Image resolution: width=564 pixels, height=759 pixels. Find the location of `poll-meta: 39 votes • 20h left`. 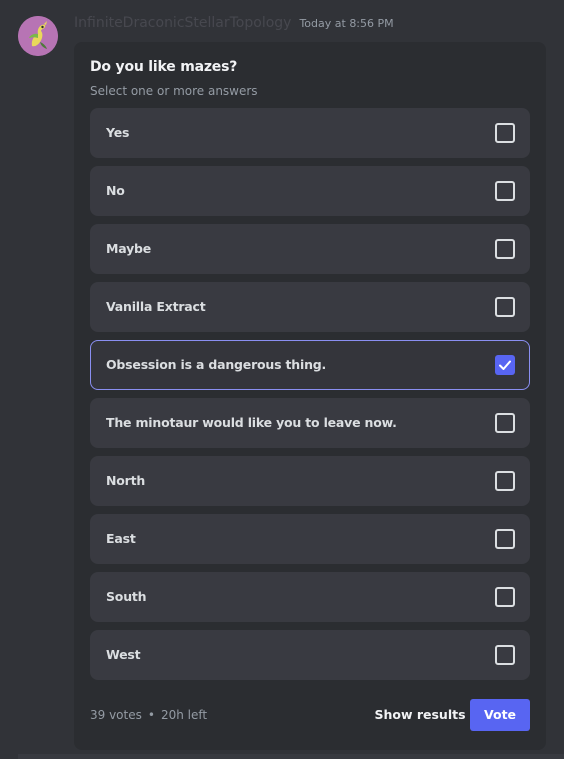

poll-meta: 39 votes • 20h left is located at coordinates (148, 715).